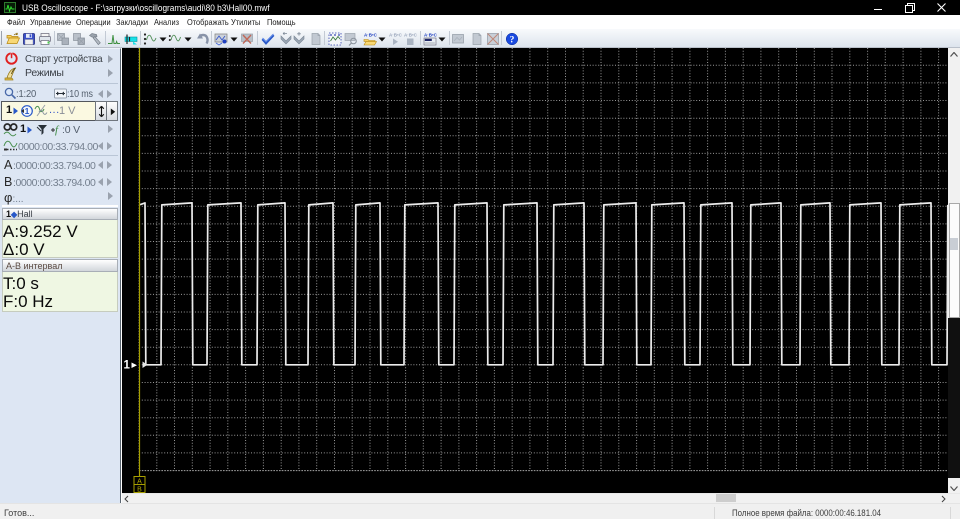 The width and height of the screenshot is (960, 519). What do you see at coordinates (139, 489) in the screenshot?
I see `svg-text: B` at bounding box center [139, 489].